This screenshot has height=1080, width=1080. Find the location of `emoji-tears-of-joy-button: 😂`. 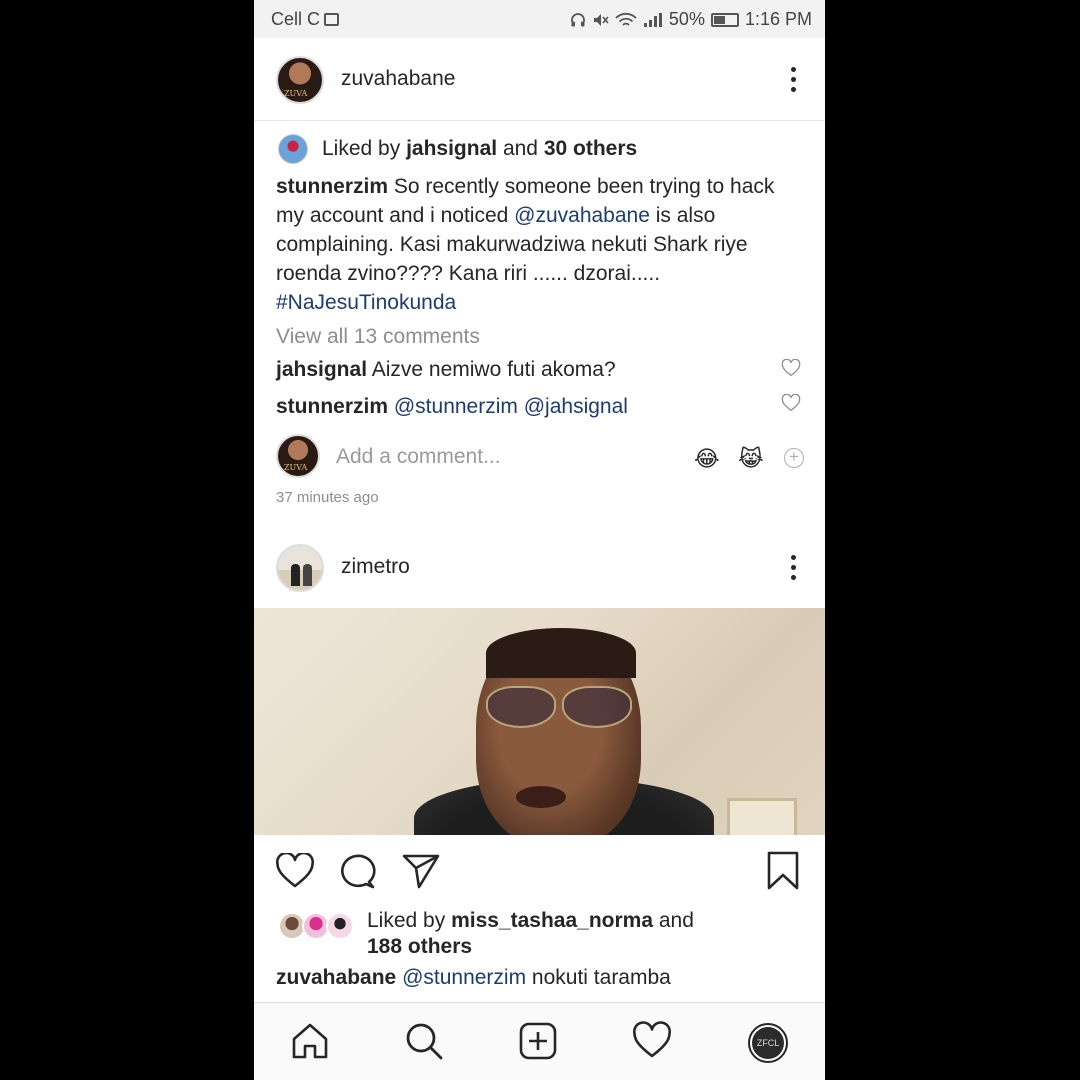

emoji-tears-of-joy-button: 😂 is located at coordinates (707, 459).